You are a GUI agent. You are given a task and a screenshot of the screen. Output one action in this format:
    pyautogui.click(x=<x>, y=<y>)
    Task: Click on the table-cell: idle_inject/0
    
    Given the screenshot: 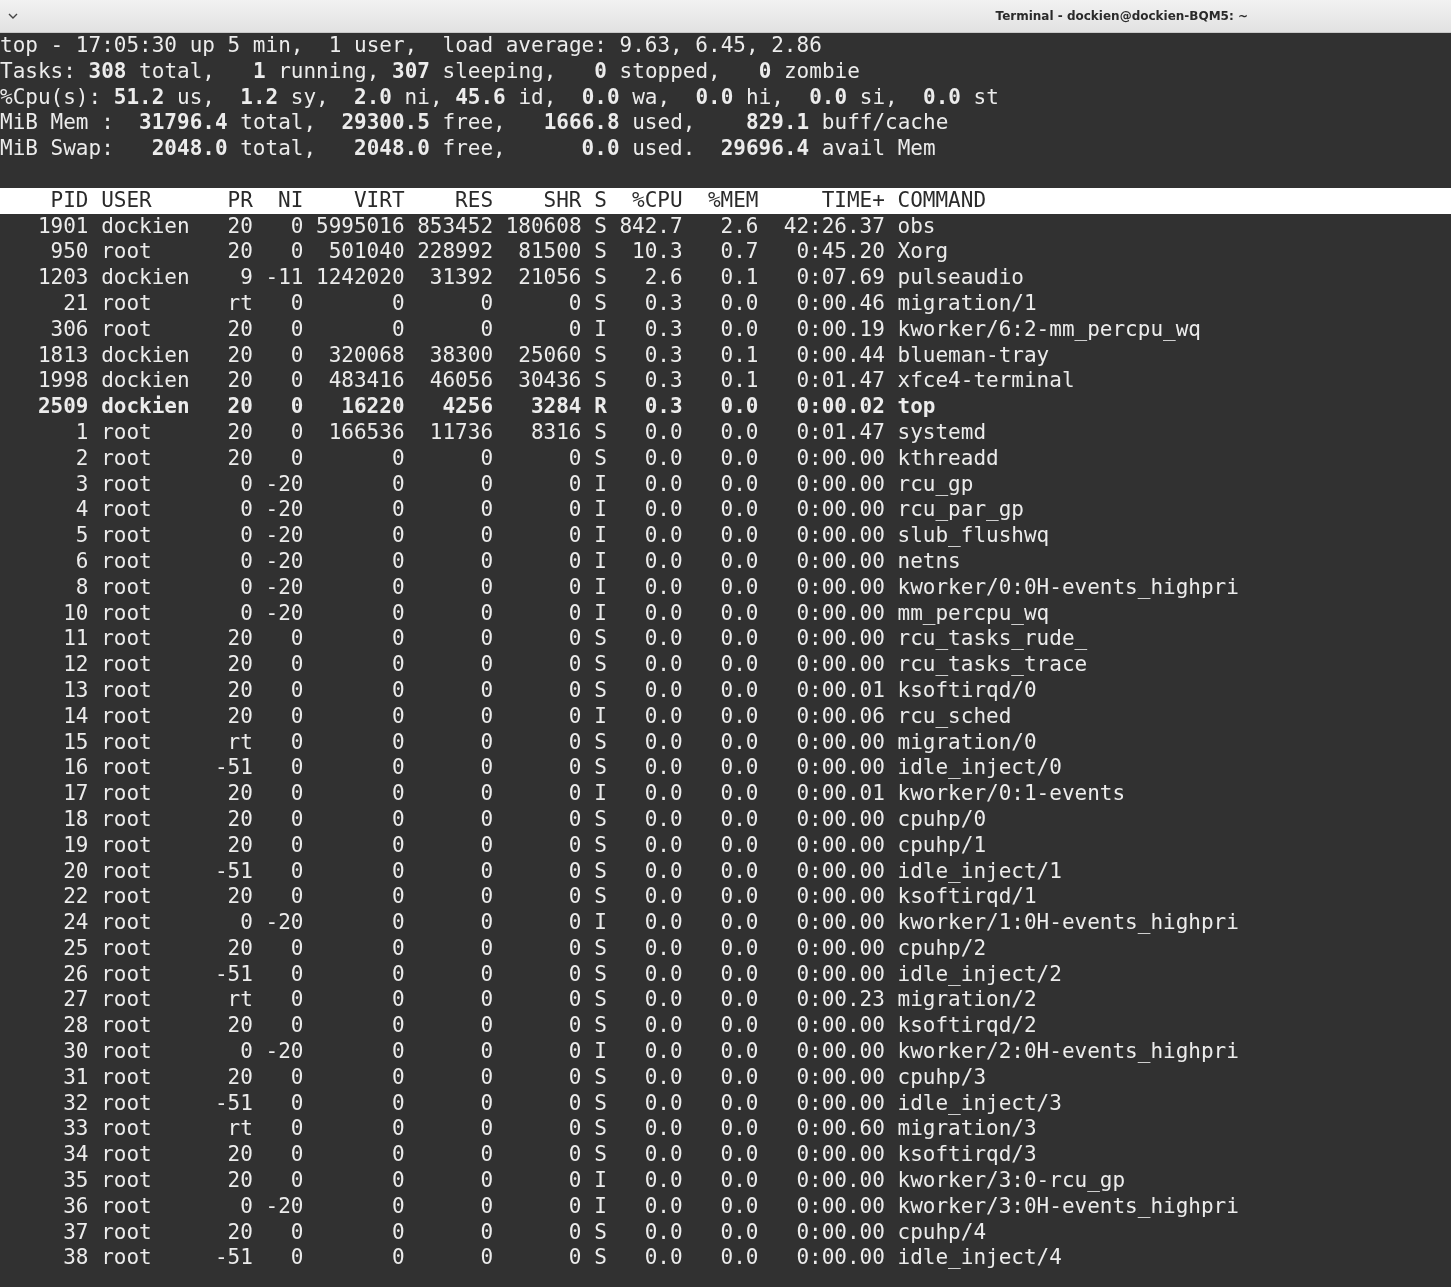 What is the action you would take?
    pyautogui.click(x=979, y=768)
    